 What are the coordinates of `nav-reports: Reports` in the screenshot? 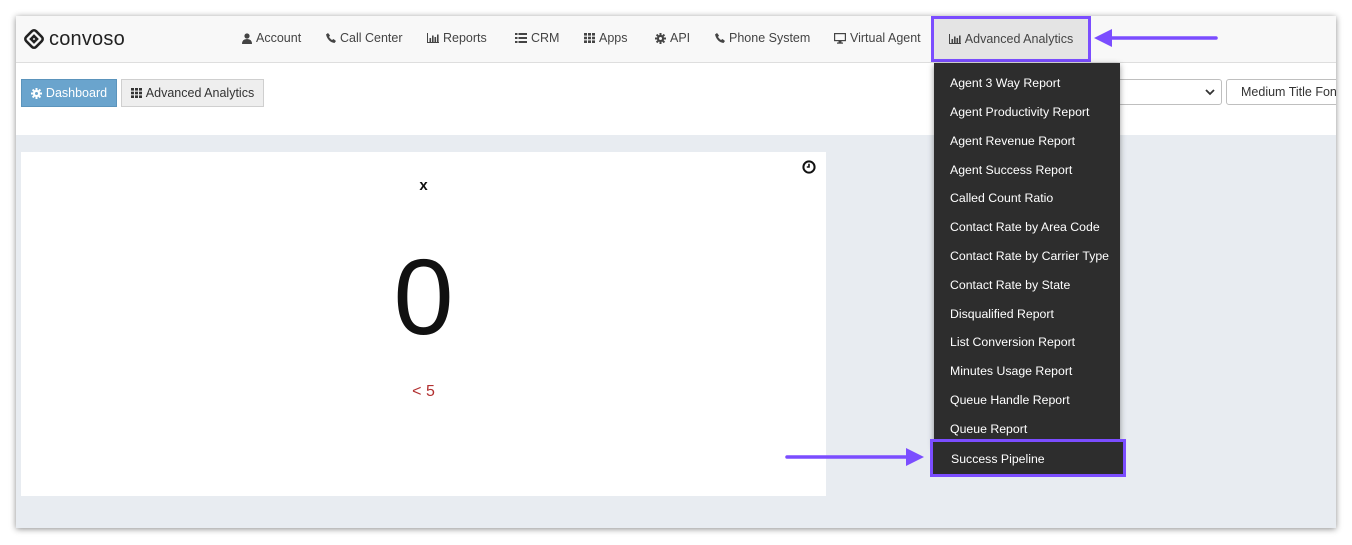 It's located at (457, 38).